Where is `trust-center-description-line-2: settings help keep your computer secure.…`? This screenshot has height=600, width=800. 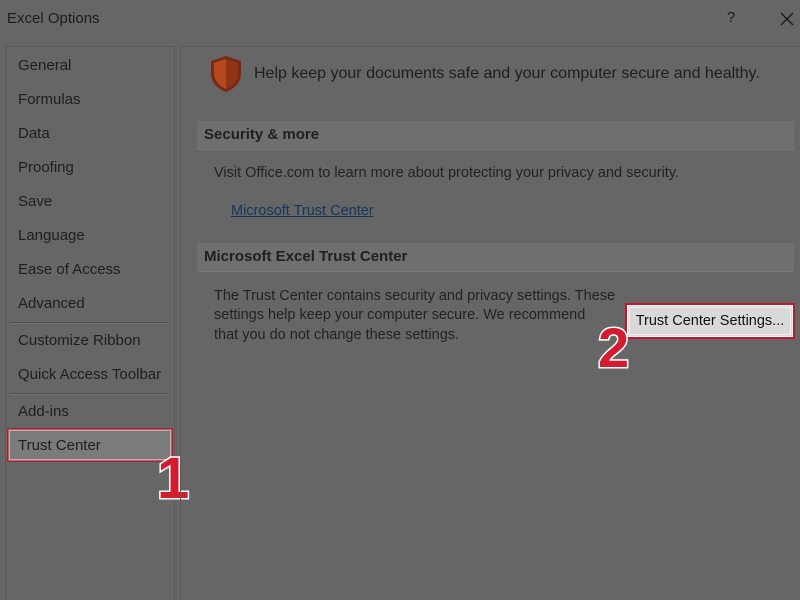
trust-center-description-line-2: settings help keep your computer secure.… is located at coordinates (400, 315).